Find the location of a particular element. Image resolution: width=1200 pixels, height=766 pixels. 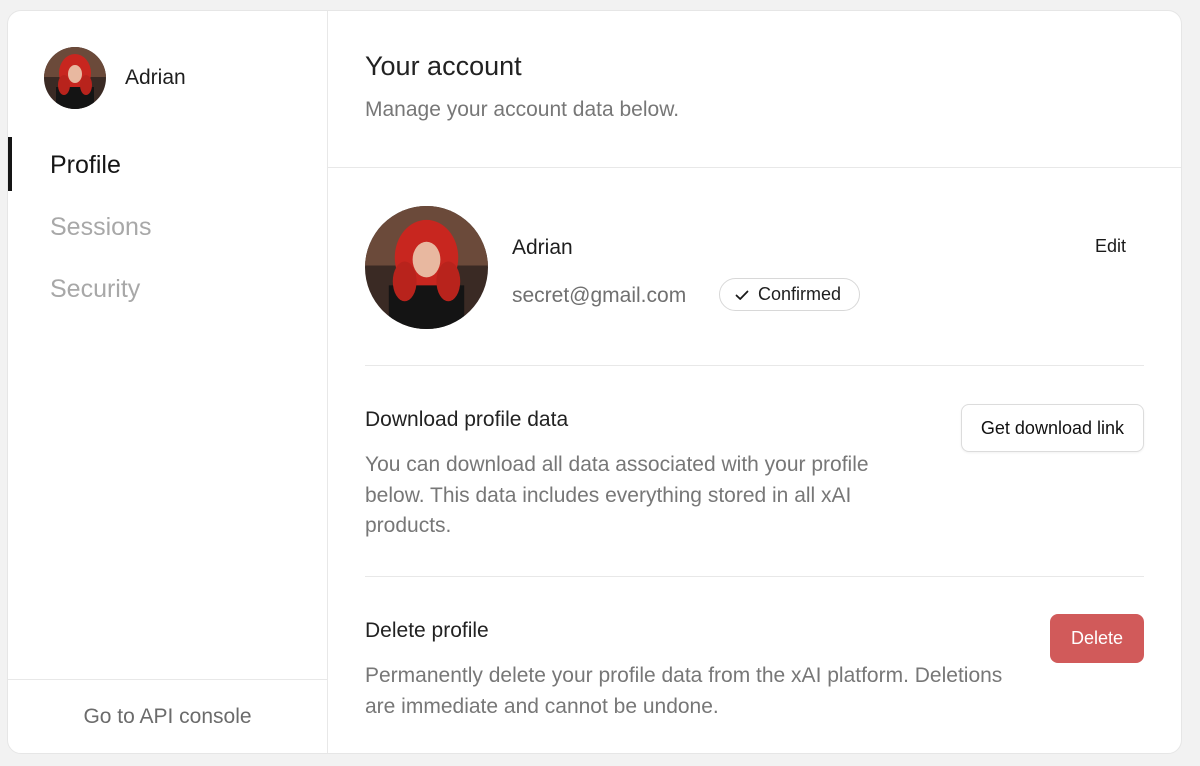

delete-title: Delete profile is located at coordinates (427, 630).